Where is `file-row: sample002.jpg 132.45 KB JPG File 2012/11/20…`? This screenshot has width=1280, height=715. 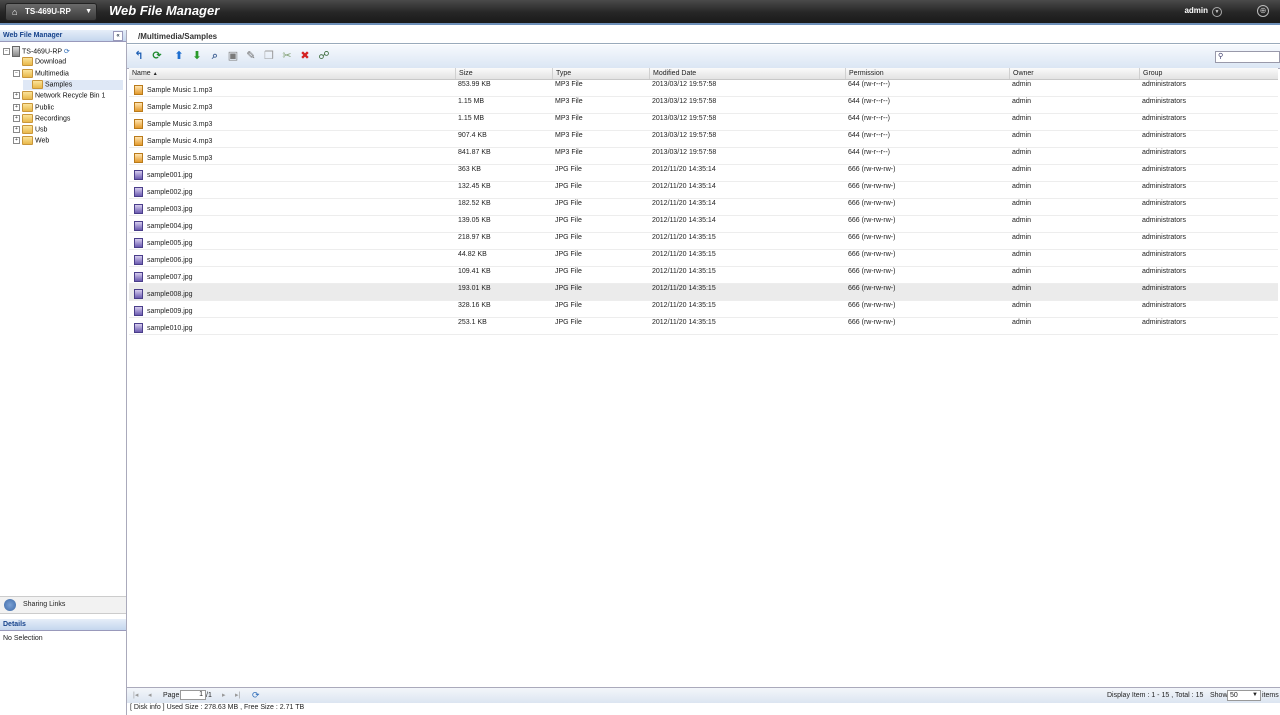
file-row: sample002.jpg 132.45 KB JPG File 2012/11/20… is located at coordinates (703, 190).